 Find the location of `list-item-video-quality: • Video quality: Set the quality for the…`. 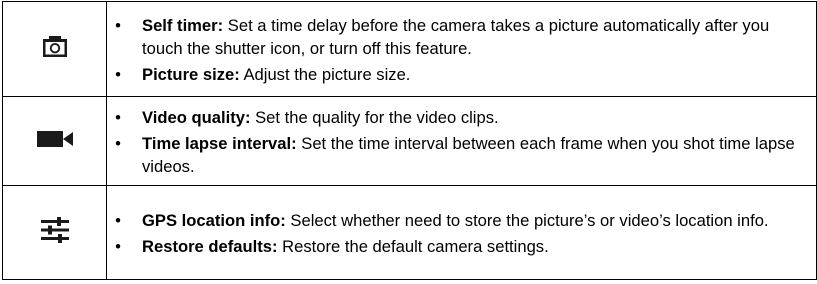

list-item-video-quality: • Video quality: Set the quality for the… is located at coordinates (456, 117).